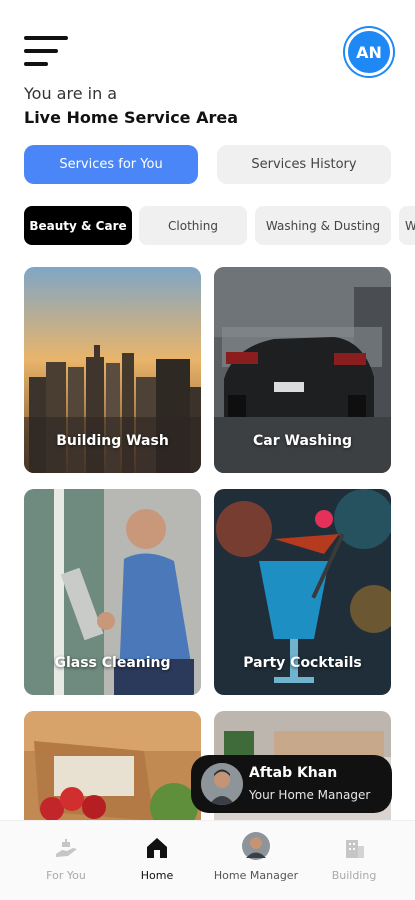  I want to click on manager-role: Your Home Manager, so click(310, 795).